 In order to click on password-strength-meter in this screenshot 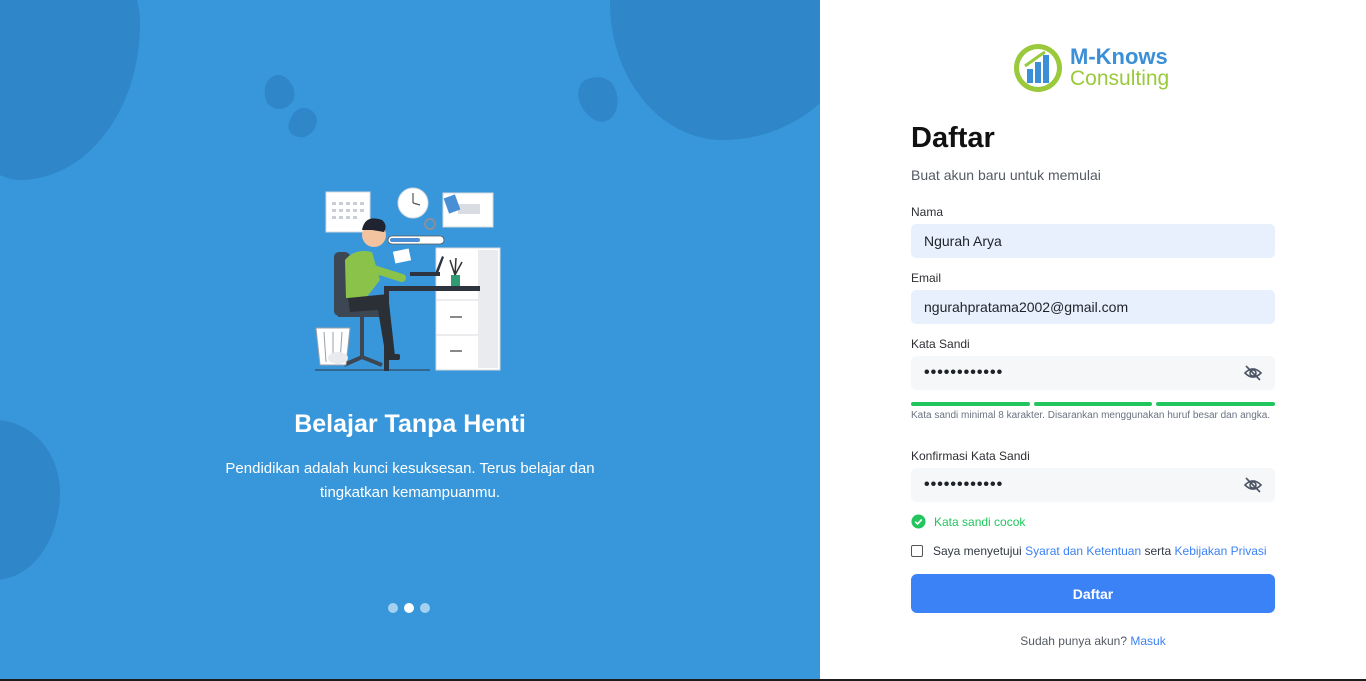, I will do `click(1093, 404)`.